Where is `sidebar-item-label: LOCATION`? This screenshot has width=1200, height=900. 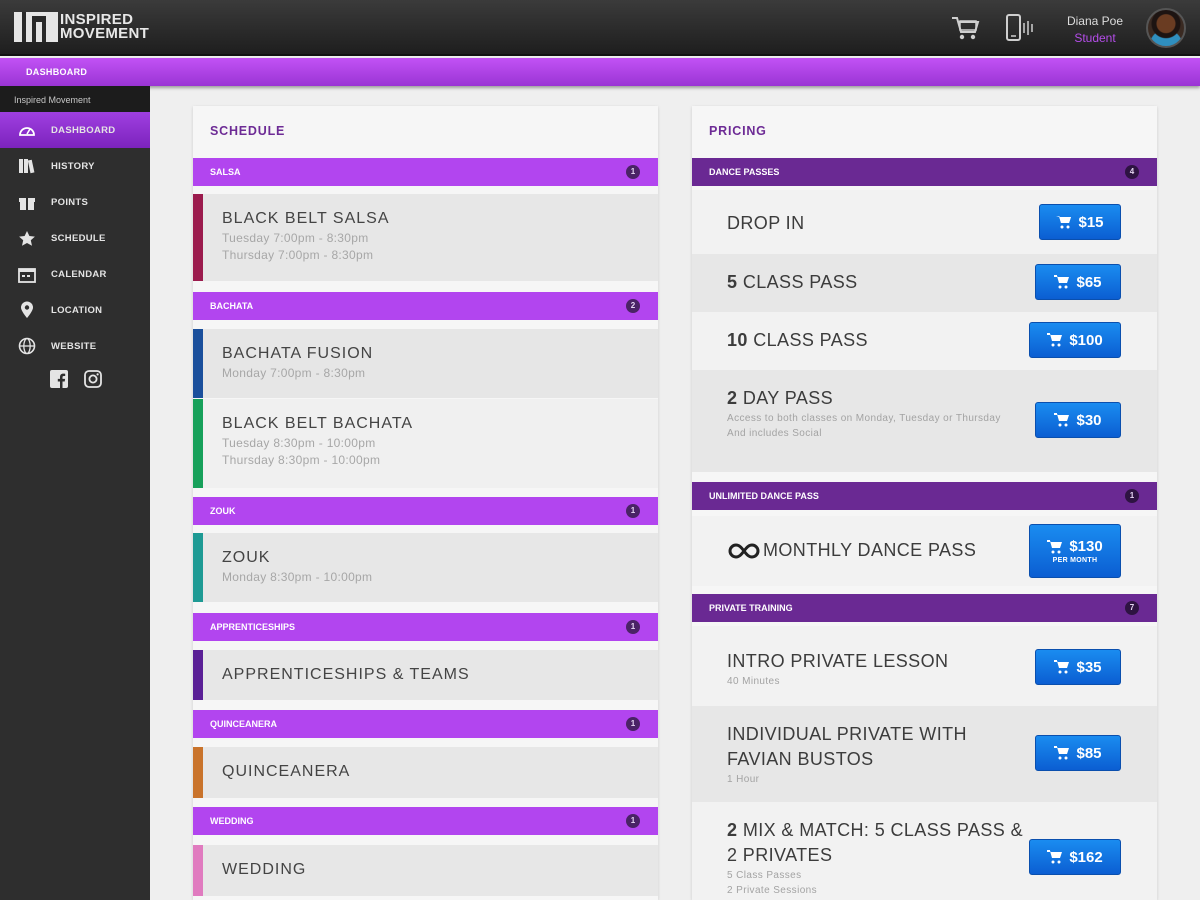 sidebar-item-label: LOCATION is located at coordinates (77, 310).